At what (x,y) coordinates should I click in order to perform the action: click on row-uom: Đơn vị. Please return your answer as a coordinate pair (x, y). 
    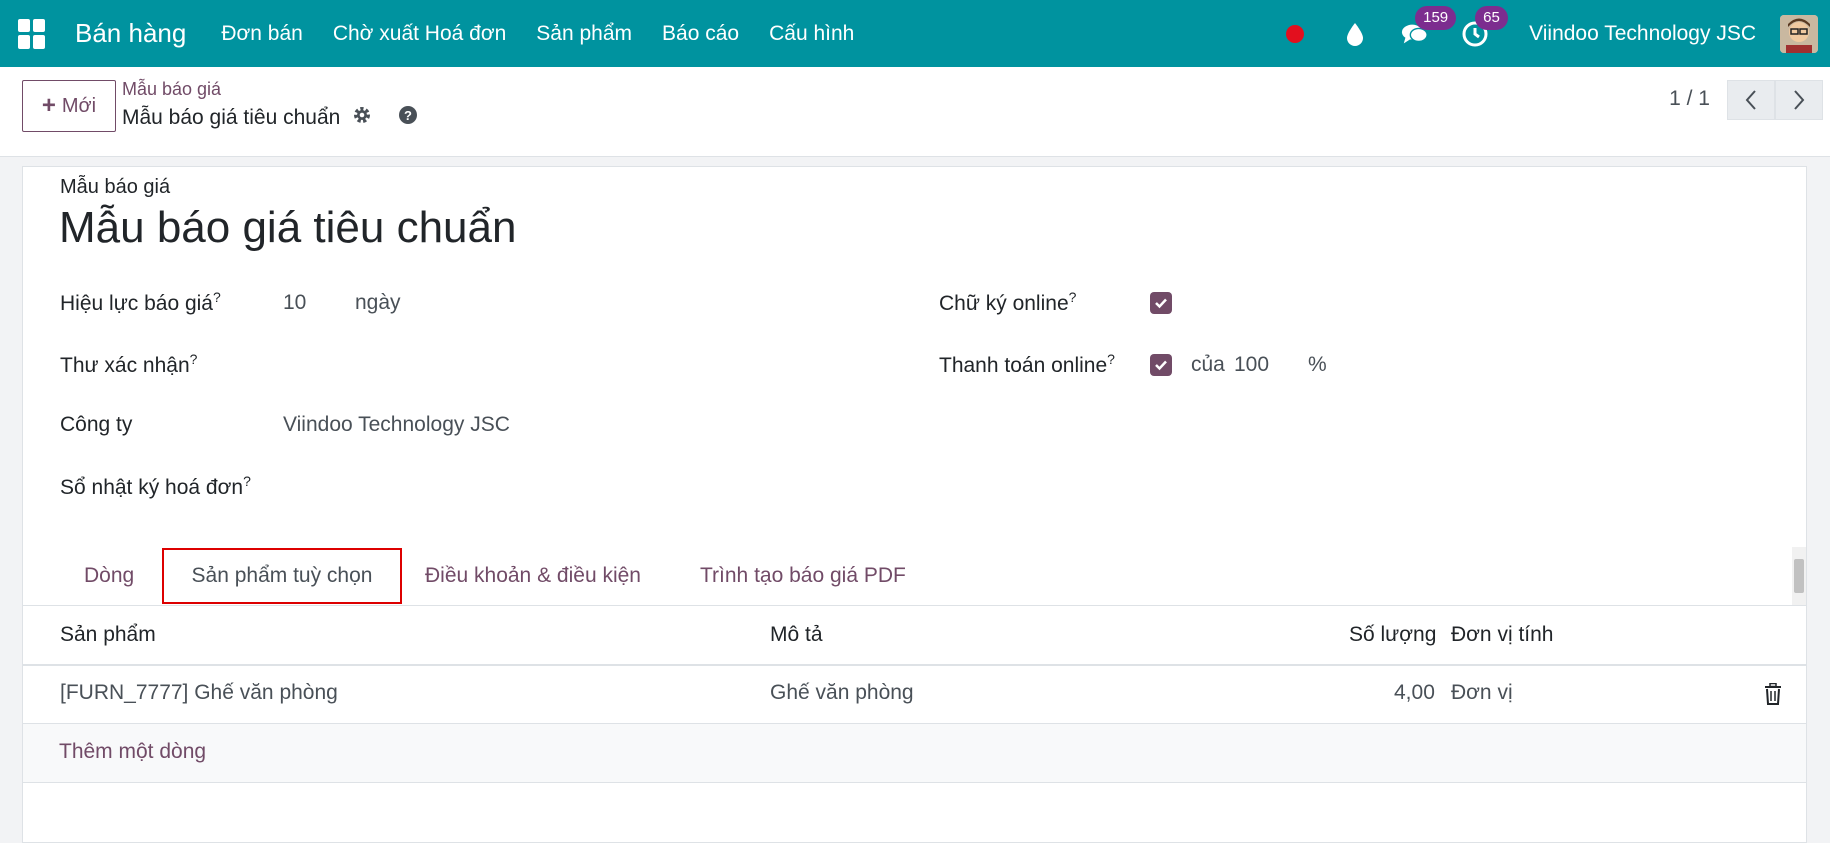
    Looking at the image, I should click on (1482, 693).